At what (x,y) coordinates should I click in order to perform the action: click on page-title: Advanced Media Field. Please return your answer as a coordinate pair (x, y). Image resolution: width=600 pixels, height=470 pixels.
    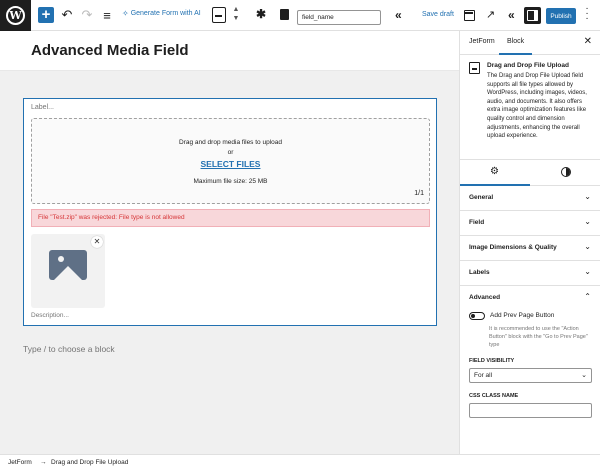
    Looking at the image, I should click on (110, 50).